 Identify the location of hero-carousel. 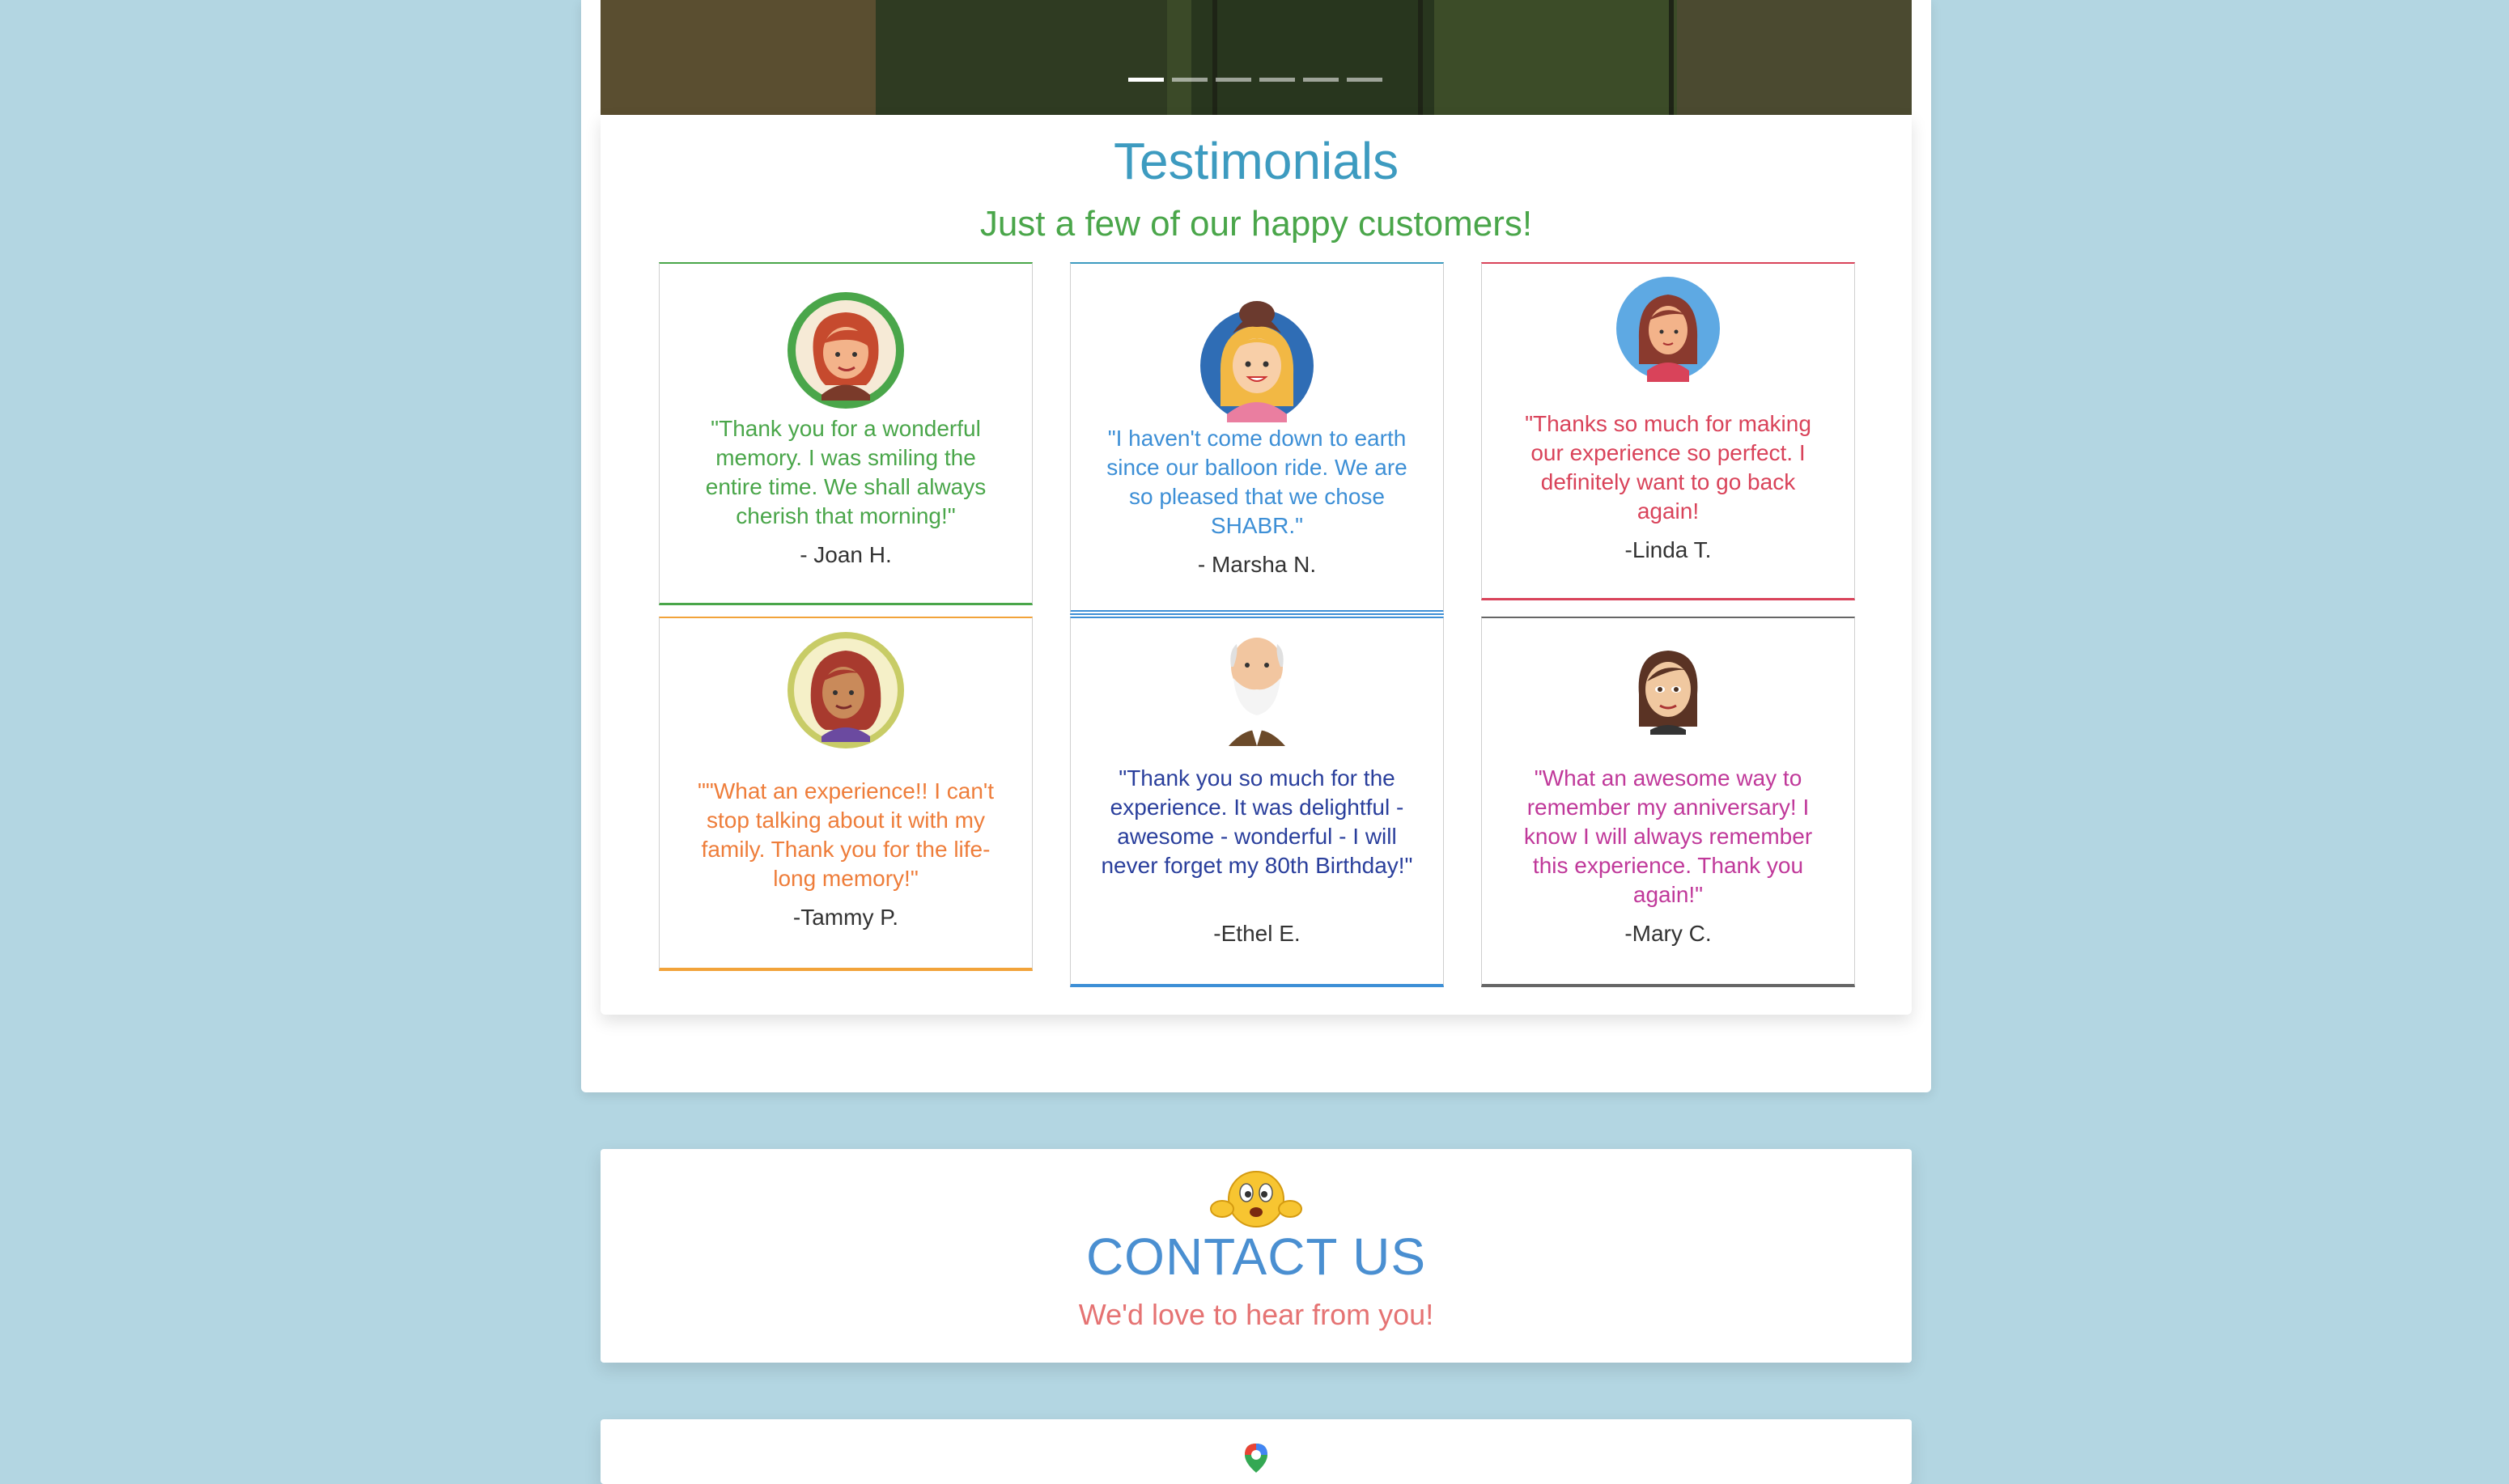
(1256, 58).